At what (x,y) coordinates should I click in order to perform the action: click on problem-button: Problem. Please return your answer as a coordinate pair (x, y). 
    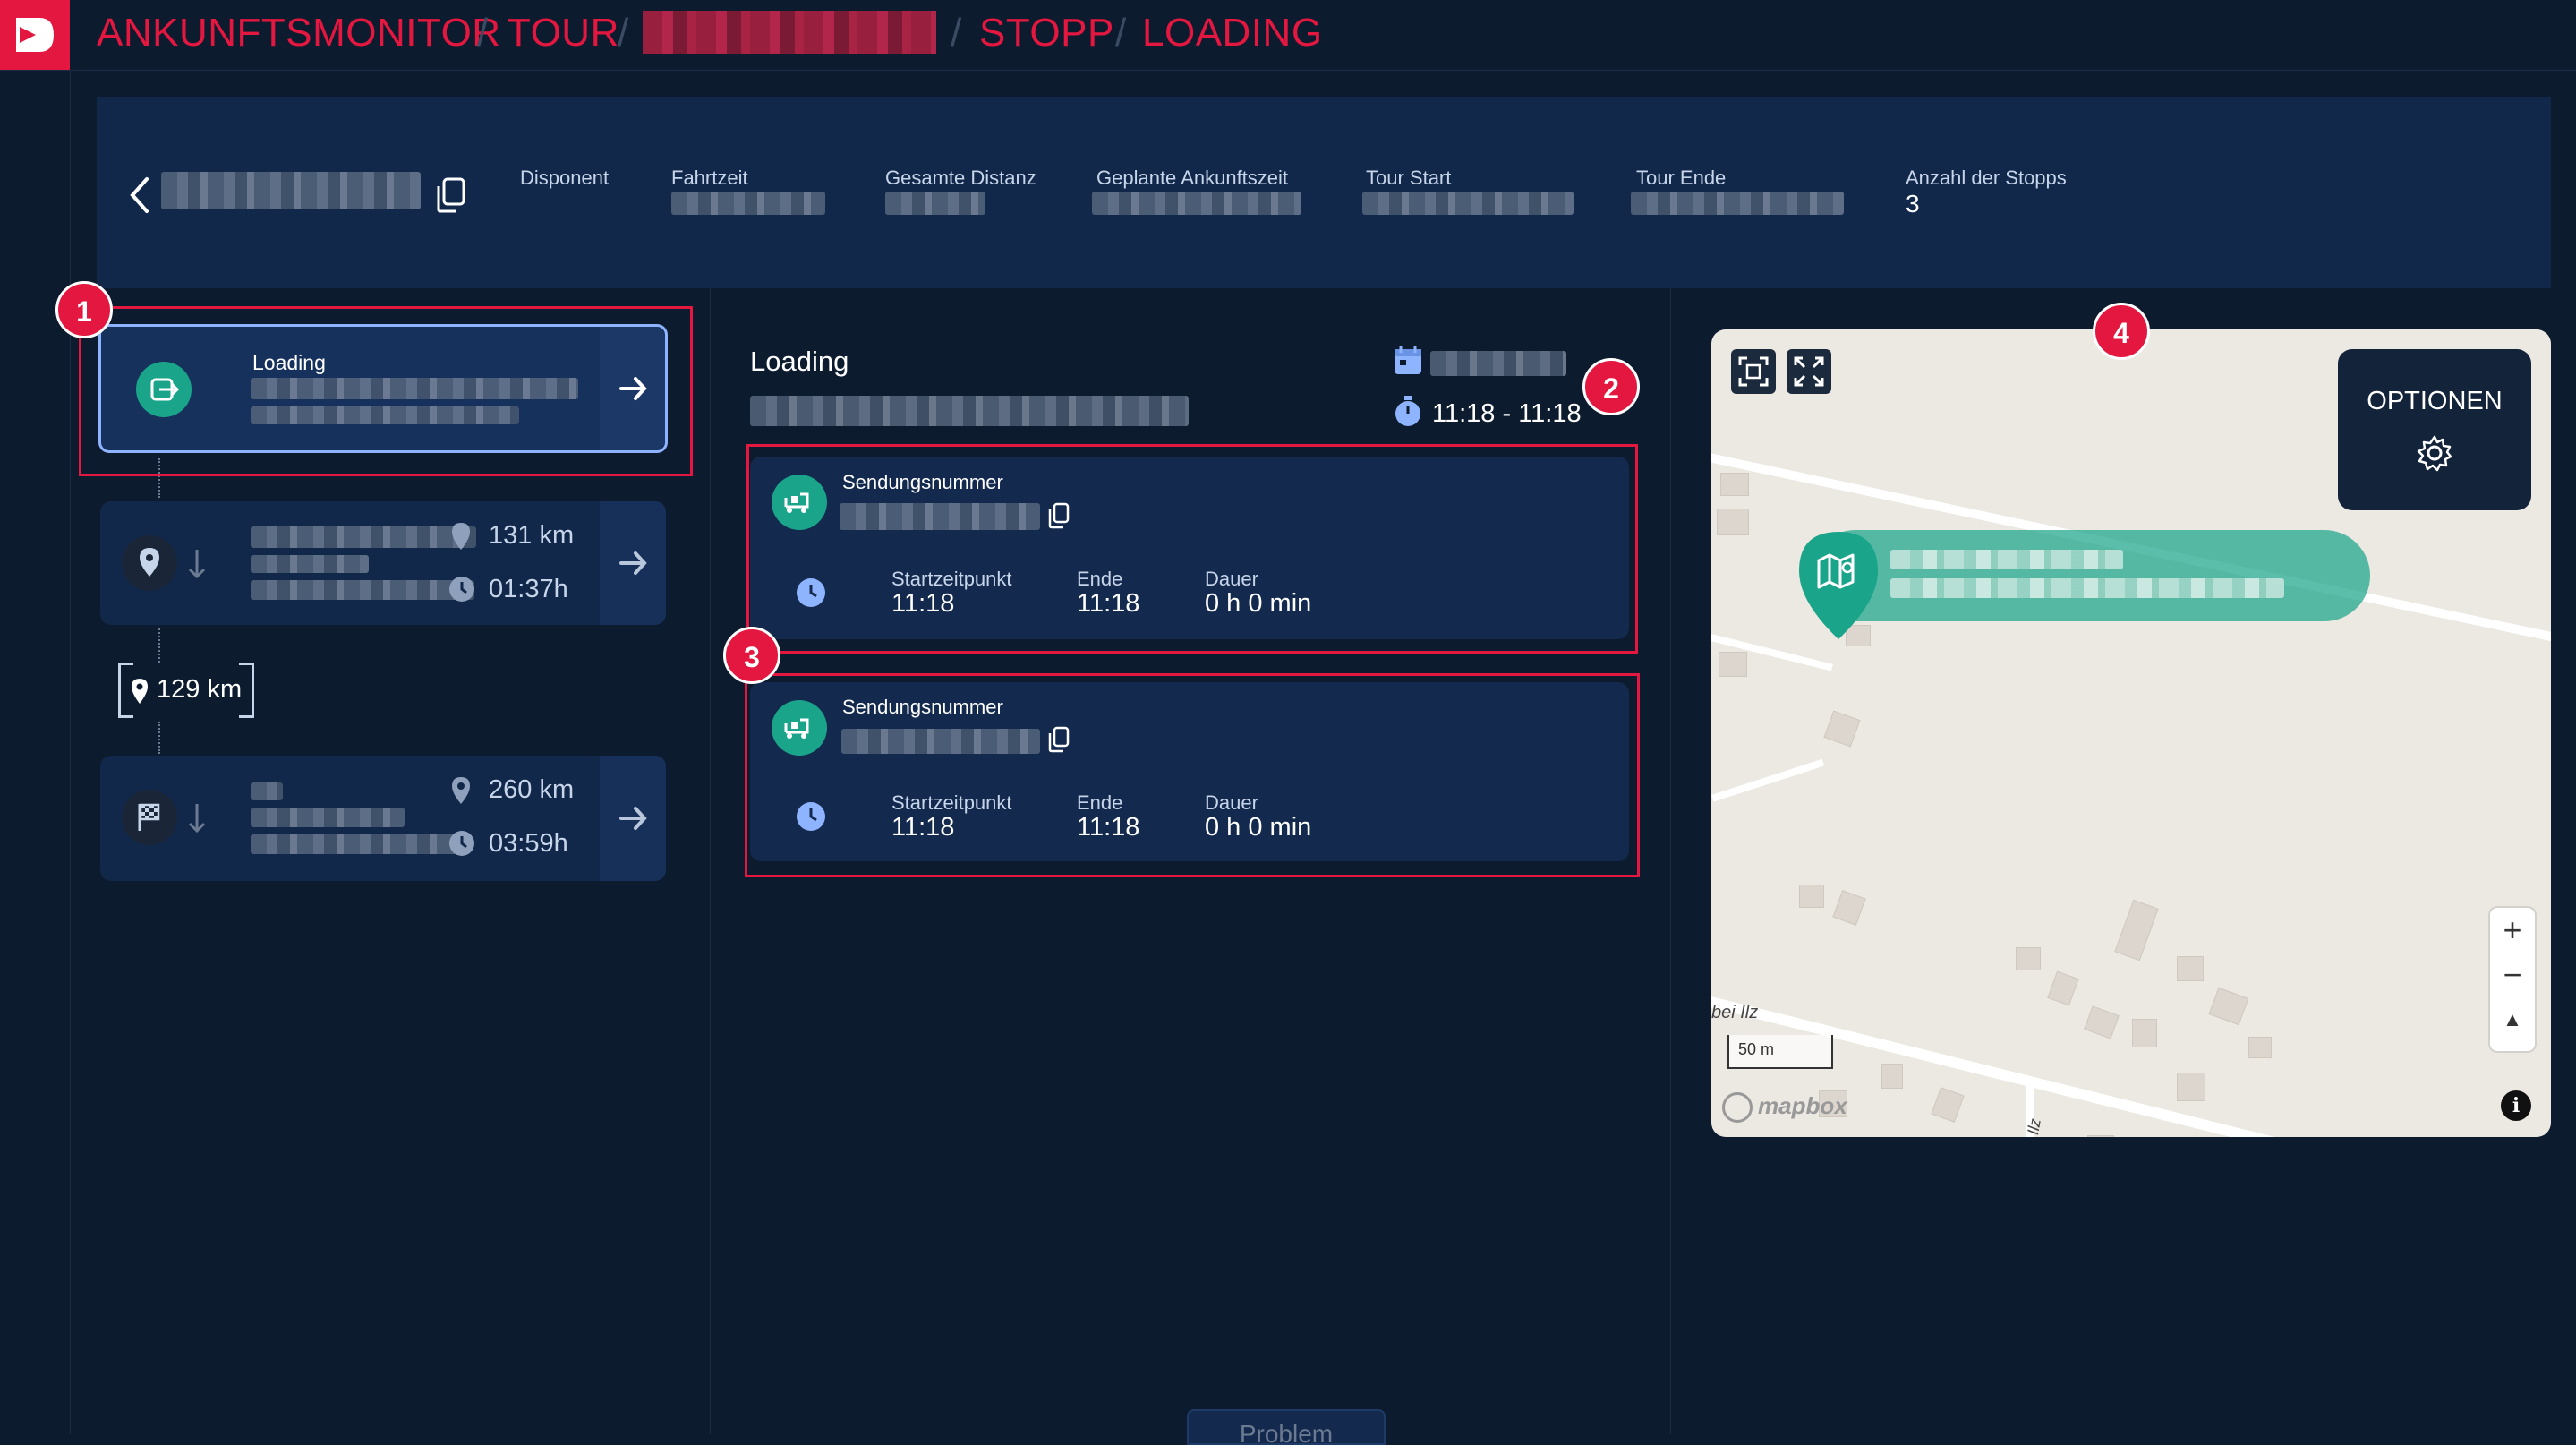
    Looking at the image, I should click on (1286, 1427).